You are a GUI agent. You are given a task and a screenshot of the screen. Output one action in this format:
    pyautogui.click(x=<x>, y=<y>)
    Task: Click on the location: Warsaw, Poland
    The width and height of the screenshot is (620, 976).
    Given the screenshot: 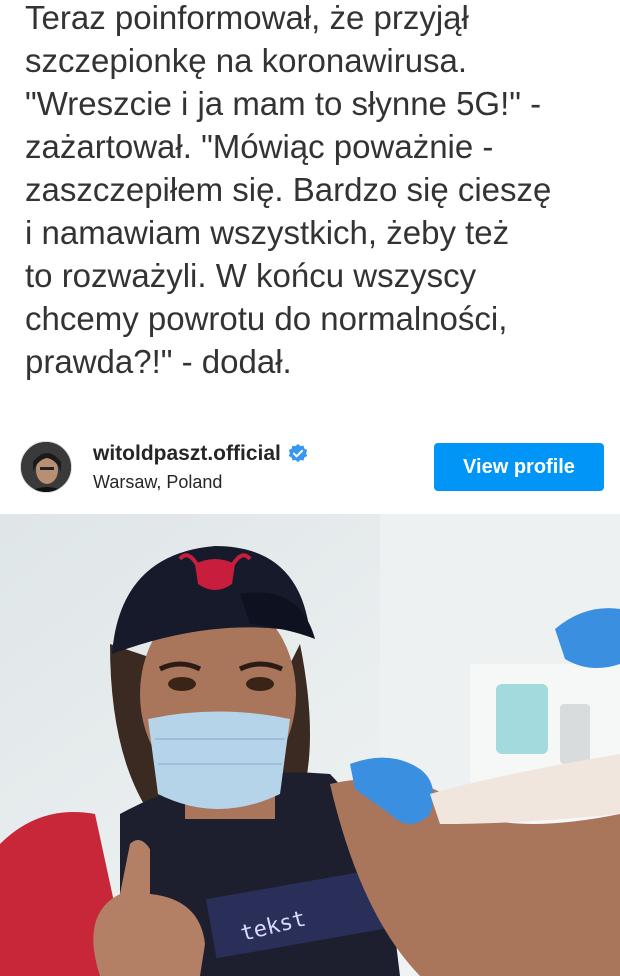 What is the action you would take?
    pyautogui.click(x=157, y=482)
    